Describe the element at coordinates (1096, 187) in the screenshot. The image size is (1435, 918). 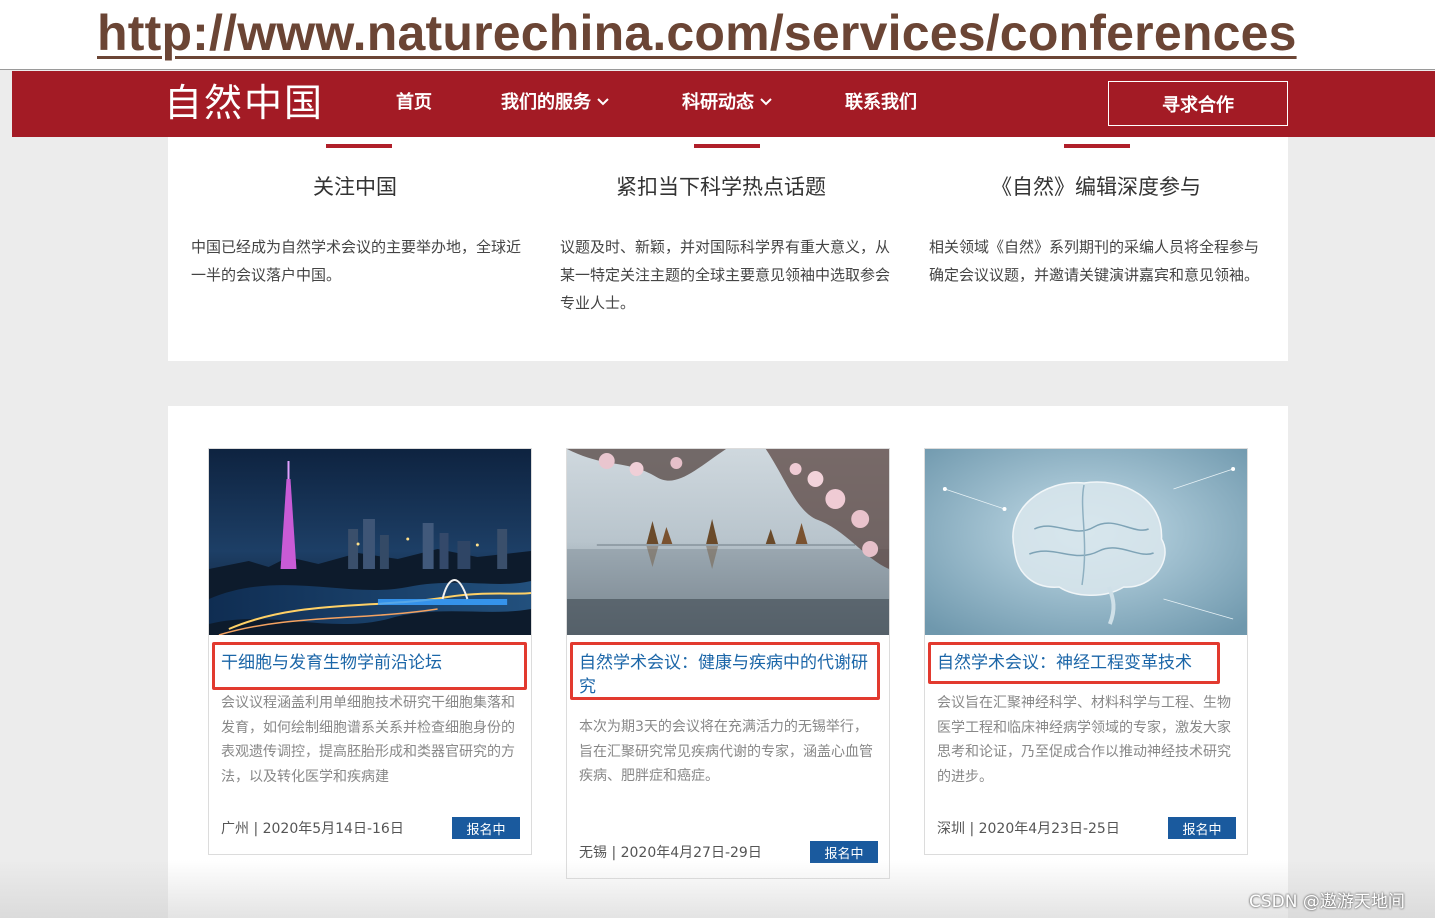
I see `feature-title: 《自然》编辑深度参与` at that location.